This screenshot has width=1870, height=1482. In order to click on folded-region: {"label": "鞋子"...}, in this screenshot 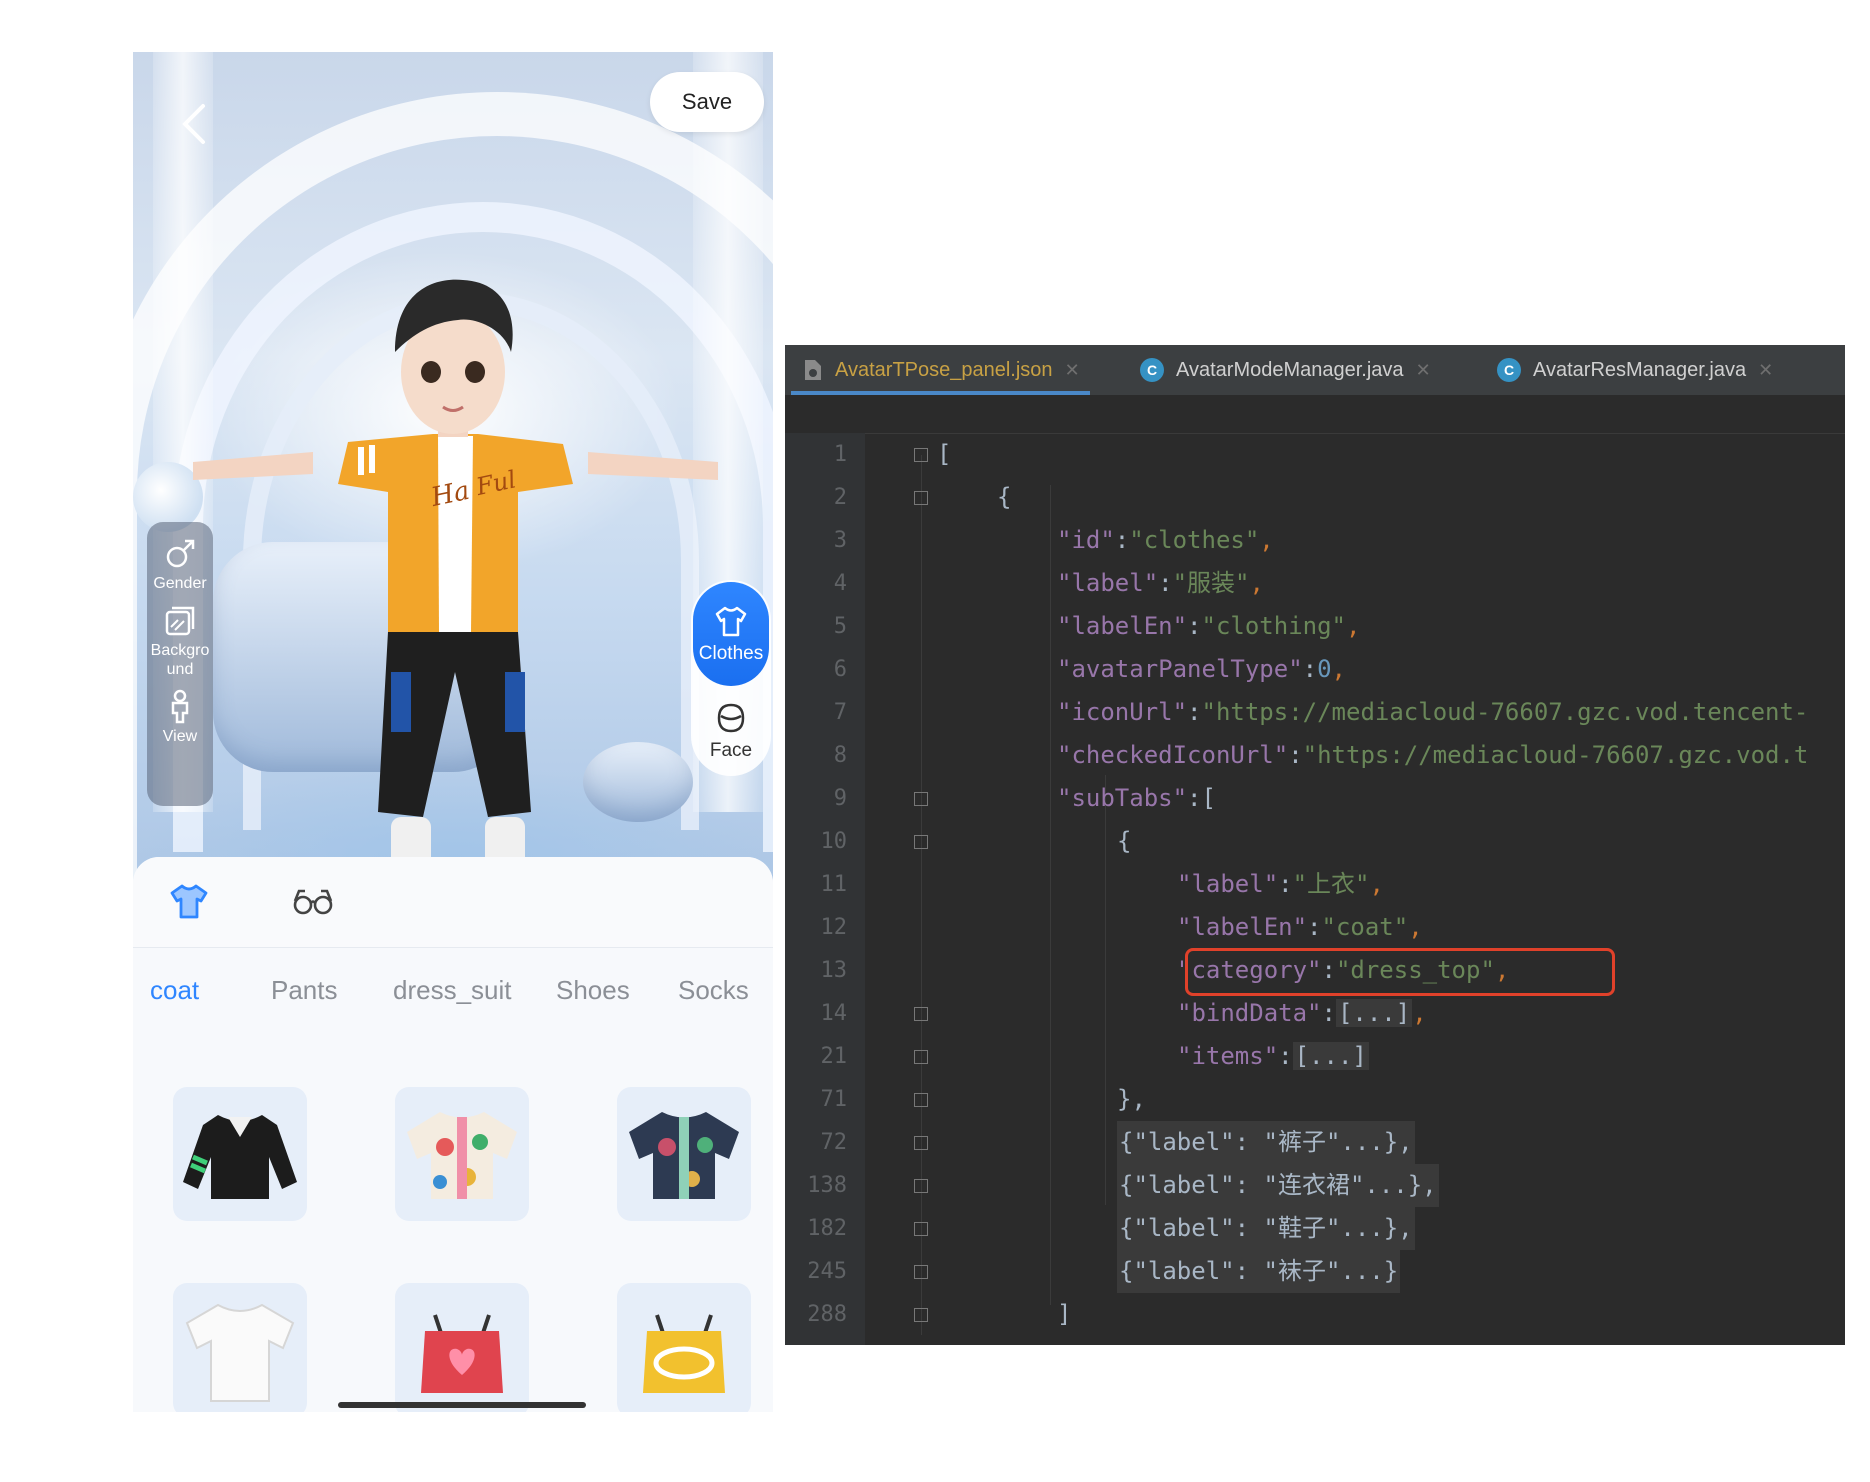, I will do `click(1266, 1228)`.